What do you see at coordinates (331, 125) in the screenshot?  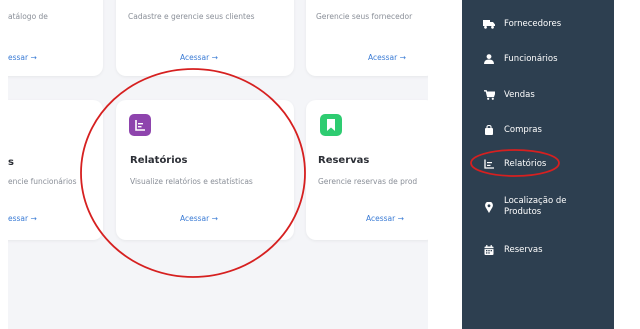 I see `bookmark-icon` at bounding box center [331, 125].